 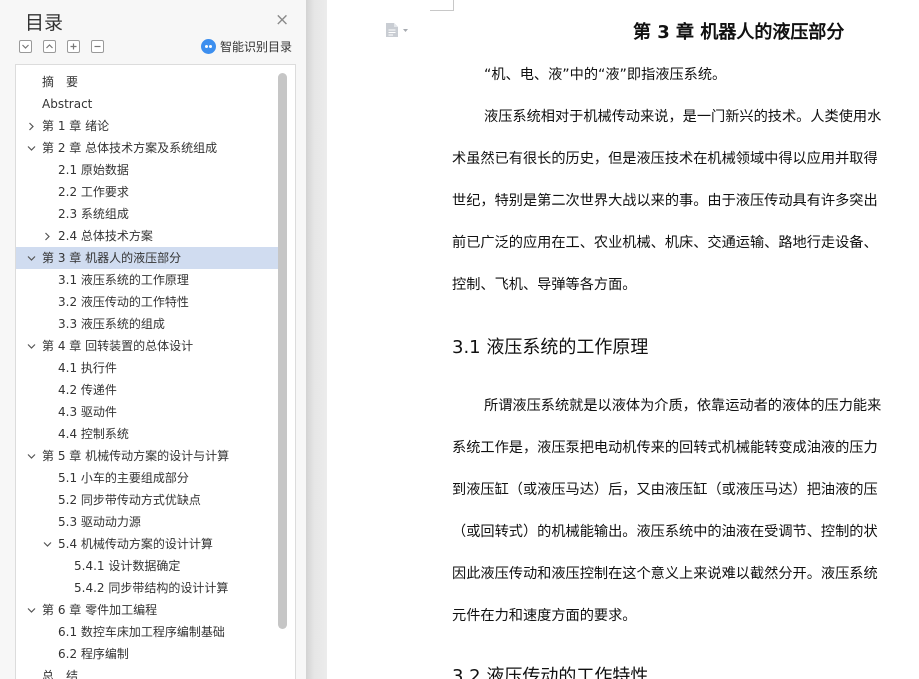 I want to click on ai-assistant-icon, so click(x=208, y=46).